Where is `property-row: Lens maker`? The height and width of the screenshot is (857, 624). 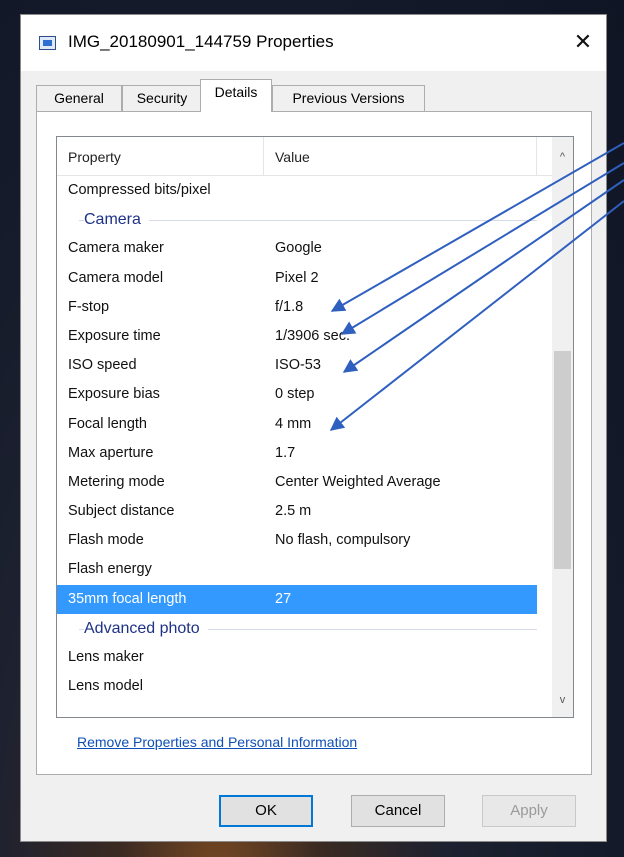 property-row: Lens maker is located at coordinates (297, 657).